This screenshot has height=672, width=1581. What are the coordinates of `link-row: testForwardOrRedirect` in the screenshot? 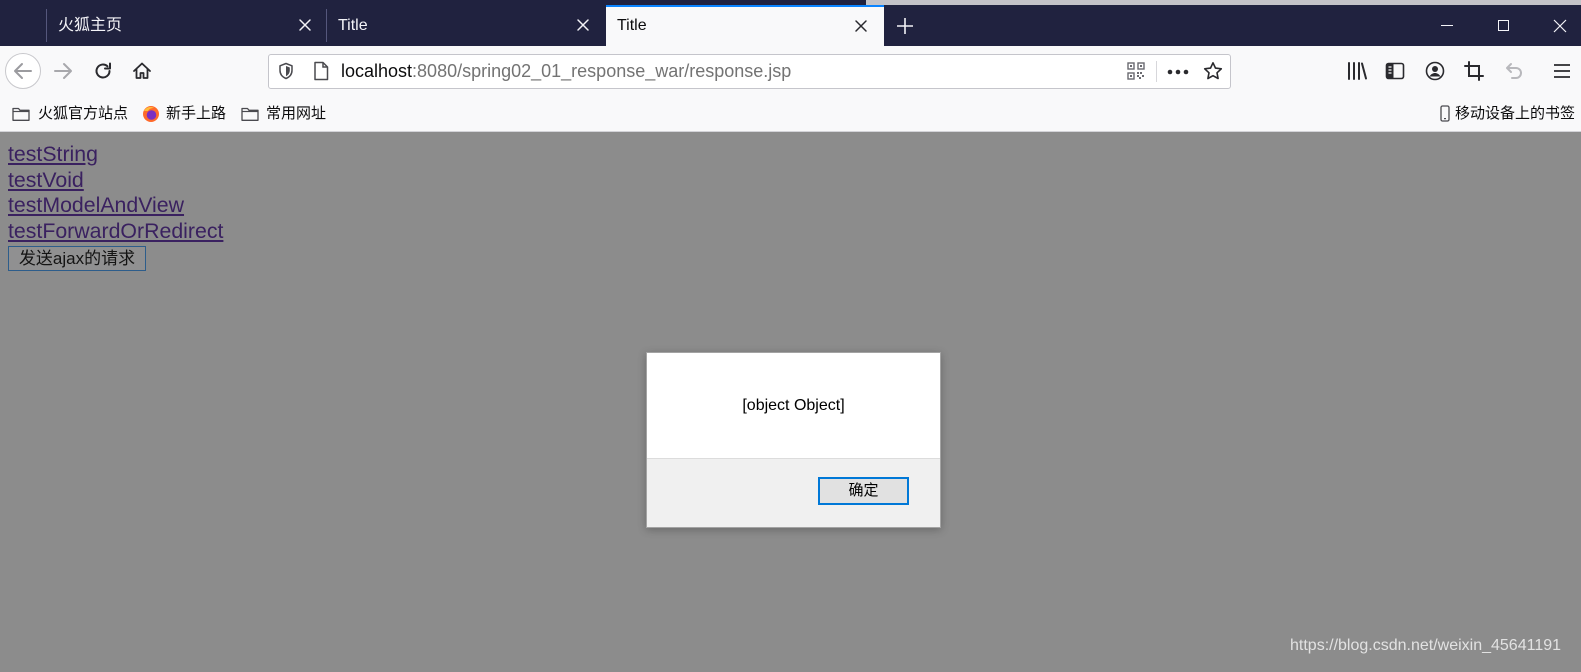 It's located at (115, 232).